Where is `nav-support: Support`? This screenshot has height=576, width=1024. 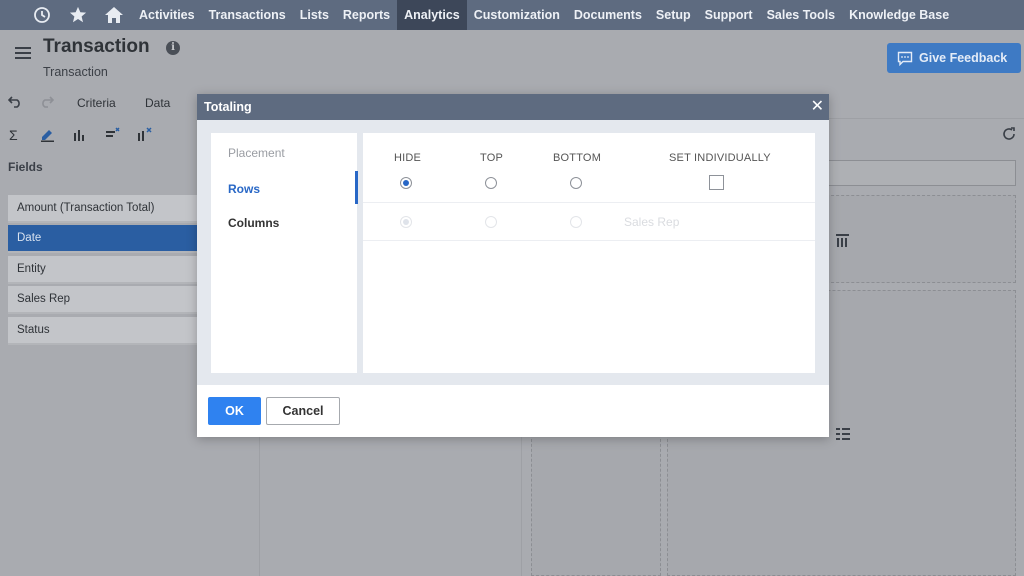 nav-support: Support is located at coordinates (729, 15).